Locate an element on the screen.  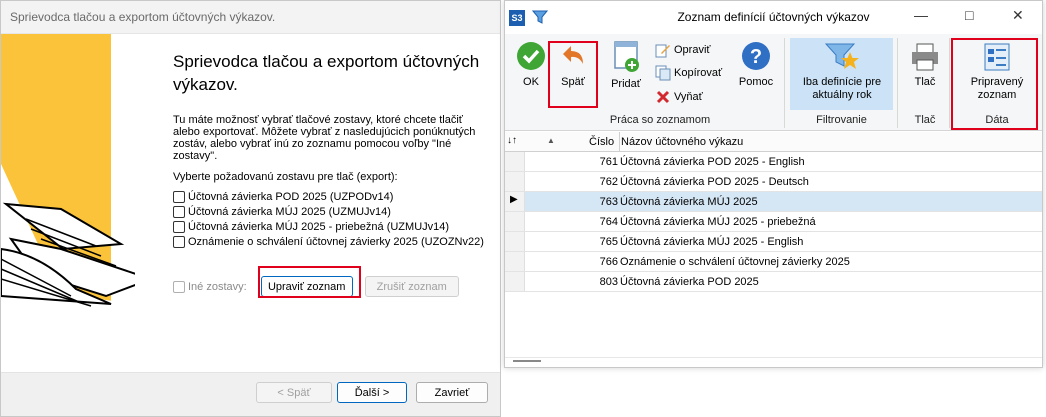
edit-button: Opraviť is located at coordinates (683, 50).